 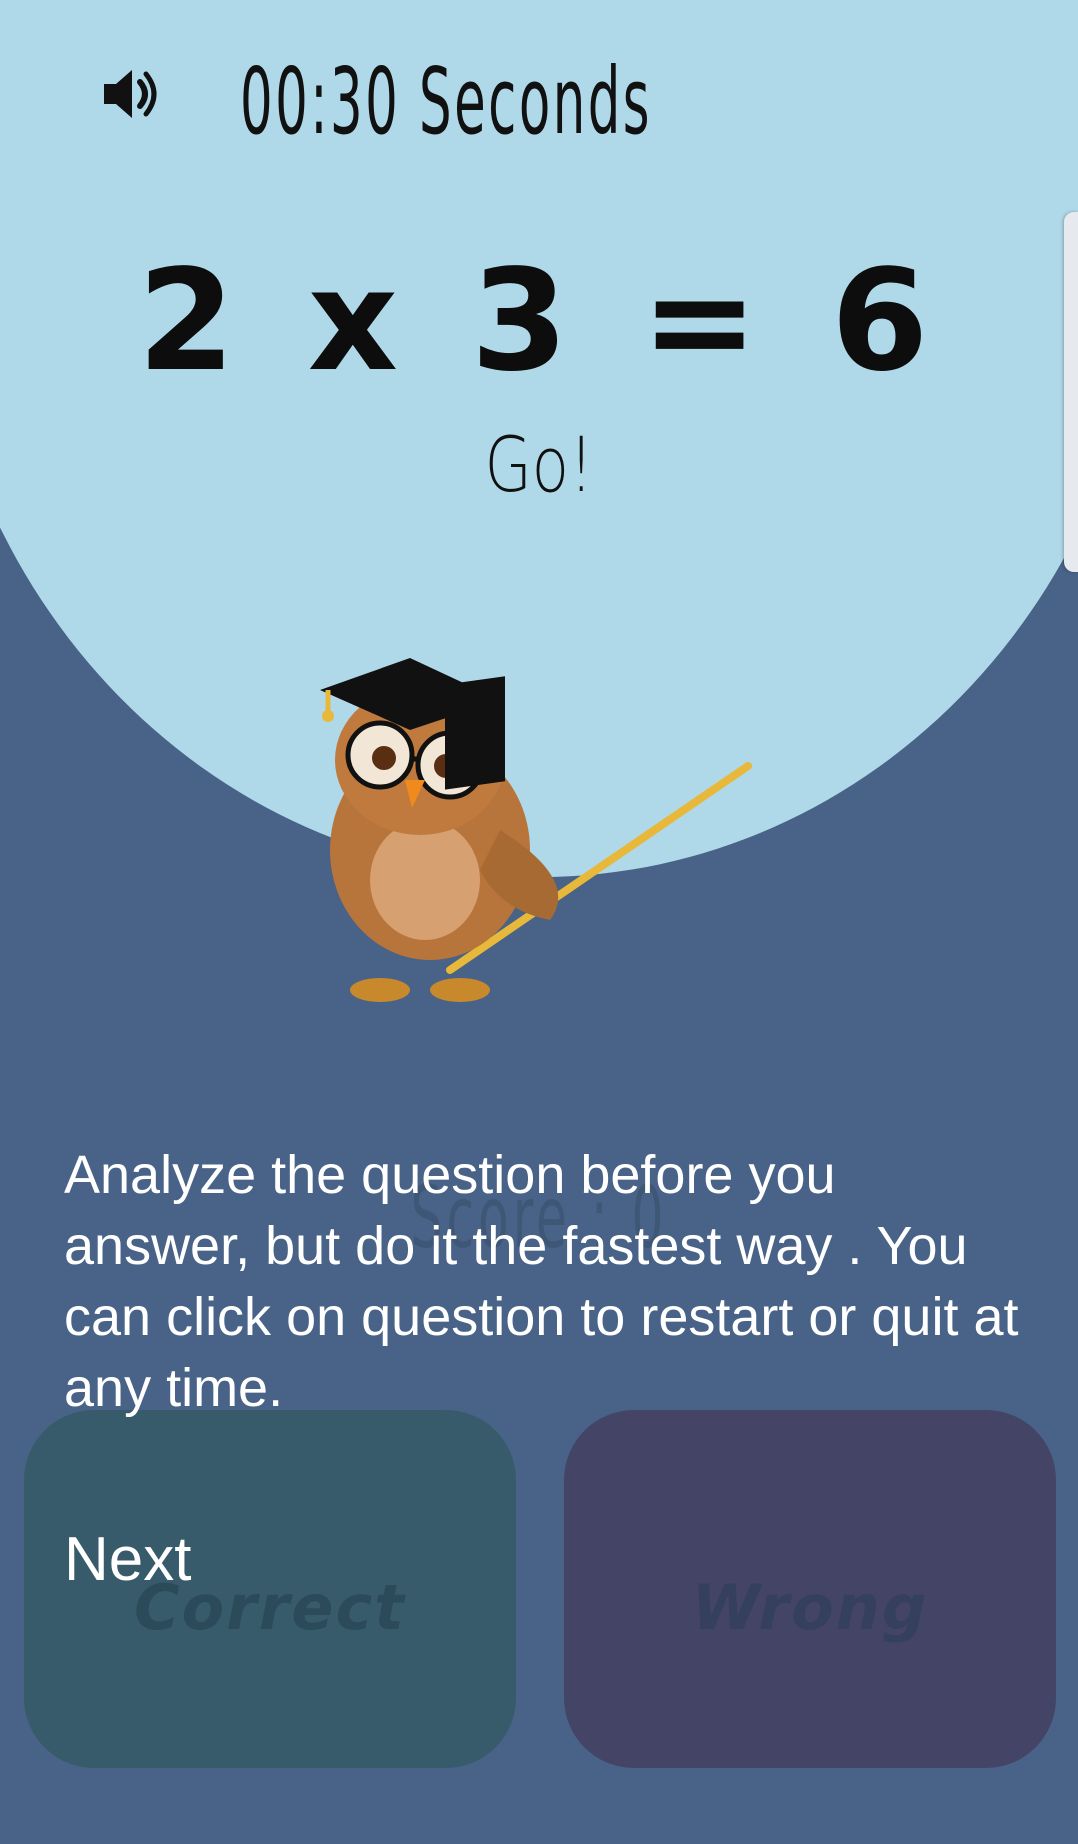 I want to click on status-text: Go!, so click(x=539, y=464).